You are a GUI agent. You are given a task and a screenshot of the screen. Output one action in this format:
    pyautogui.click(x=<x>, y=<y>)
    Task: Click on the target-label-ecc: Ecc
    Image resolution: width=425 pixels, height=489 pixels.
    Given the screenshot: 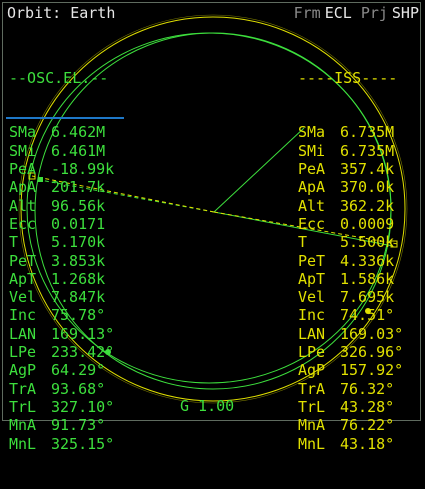 What is the action you would take?
    pyautogui.click(x=312, y=223)
    